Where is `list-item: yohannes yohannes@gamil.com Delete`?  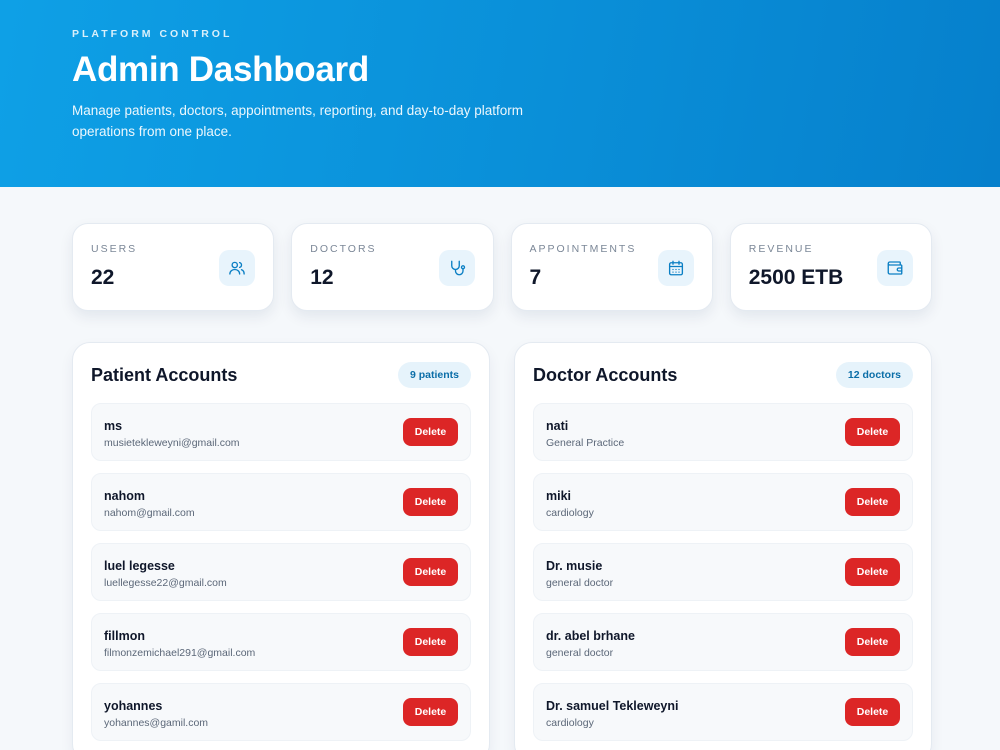 list-item: yohannes yohannes@gamil.com Delete is located at coordinates (281, 712).